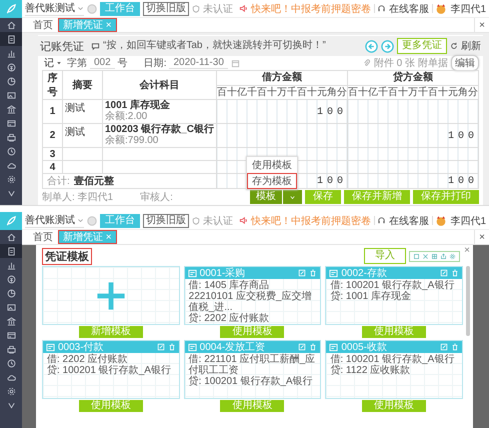  Describe the element at coordinates (132, 140) in the screenshot. I see `balance-text: 余额:799.00` at that location.